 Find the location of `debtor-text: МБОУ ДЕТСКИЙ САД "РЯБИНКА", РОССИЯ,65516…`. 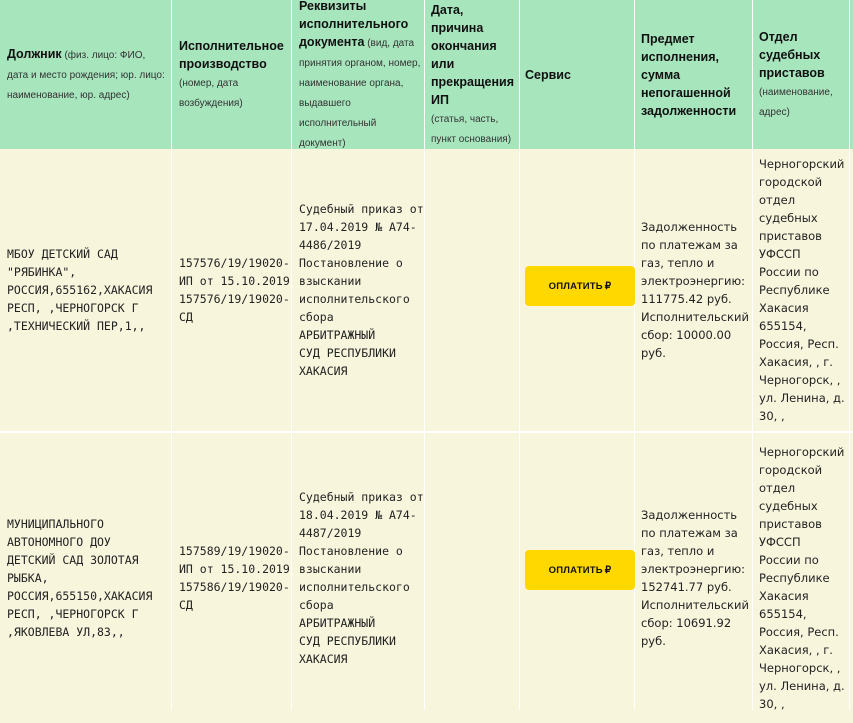

debtor-text: МБОУ ДЕТСКИЙ САД "РЯБИНКА", РОССИЯ,65516… is located at coordinates (80, 290).